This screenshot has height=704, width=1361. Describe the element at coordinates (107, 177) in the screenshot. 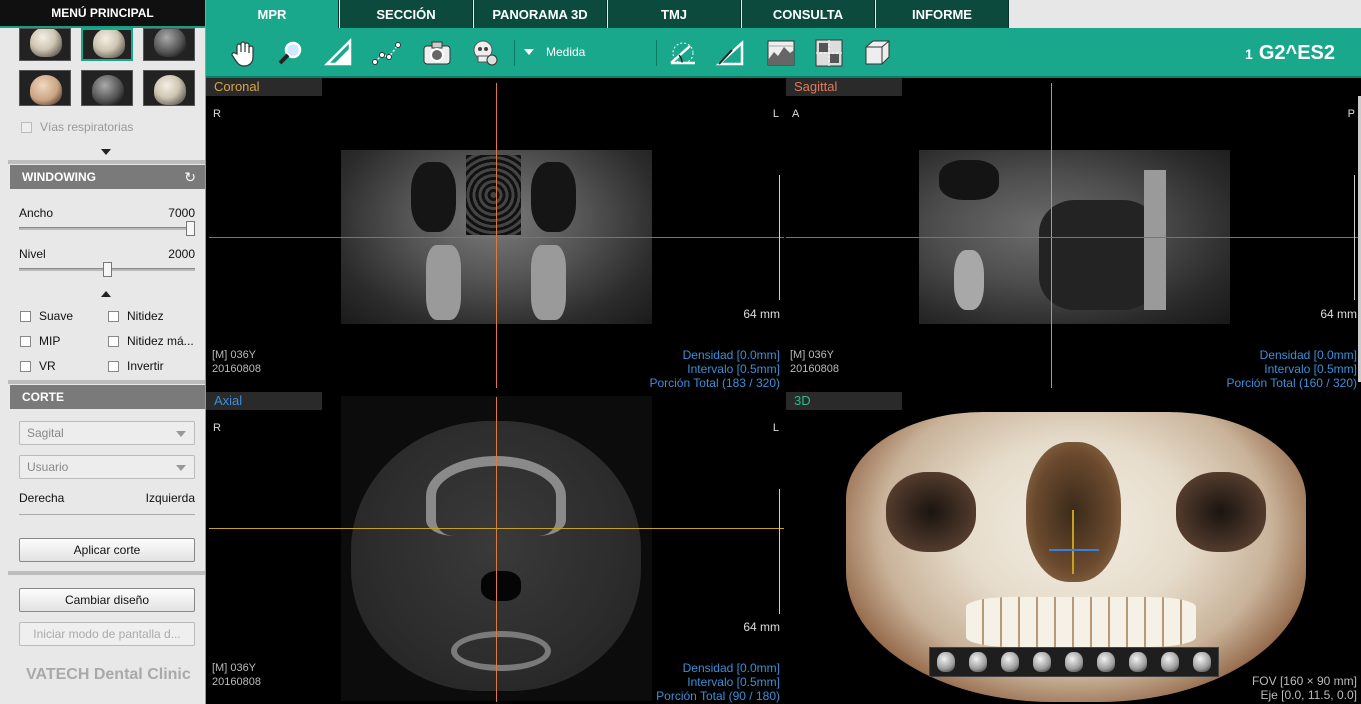

I see `windowing-header: WINDOWING ↻` at that location.